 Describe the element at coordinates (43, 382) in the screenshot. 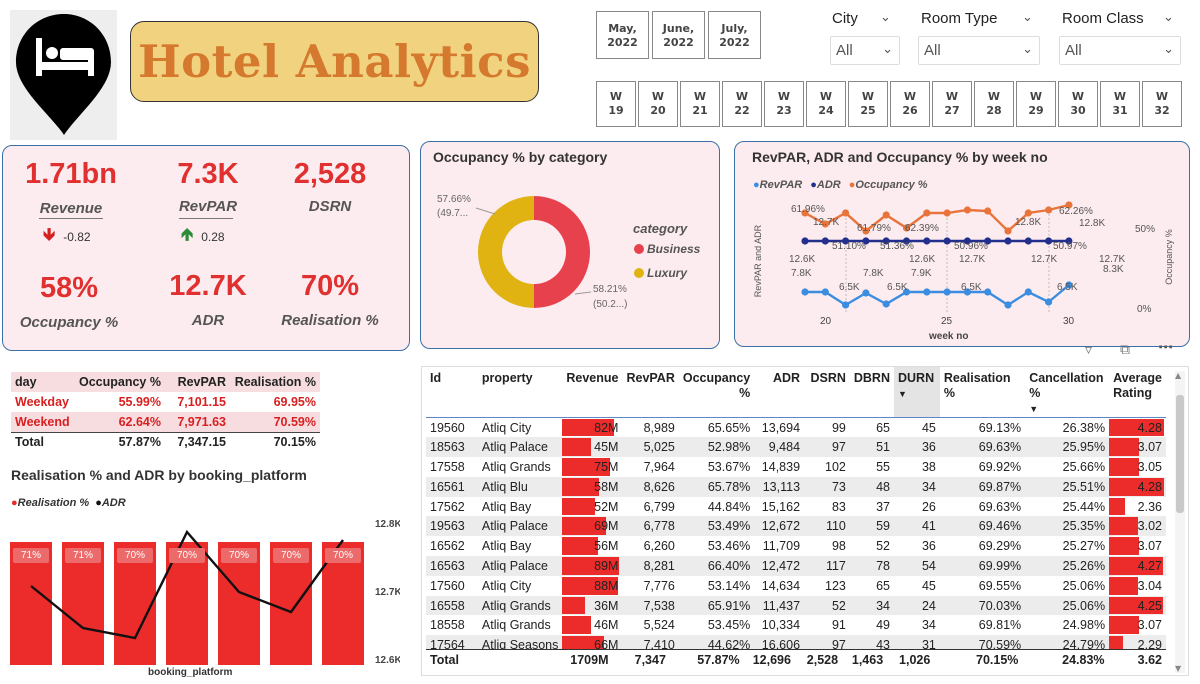

I see `table-header: day` at that location.